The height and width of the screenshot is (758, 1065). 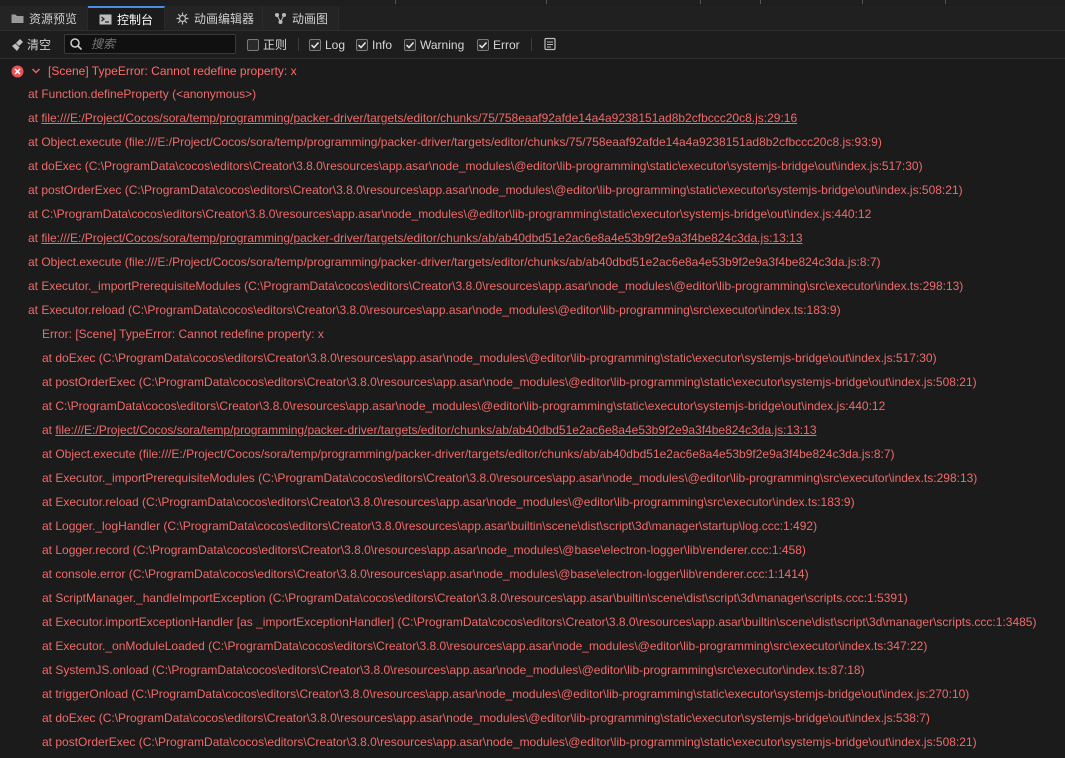 I want to click on tab-animation-editor: 动画编辑器, so click(x=214, y=18).